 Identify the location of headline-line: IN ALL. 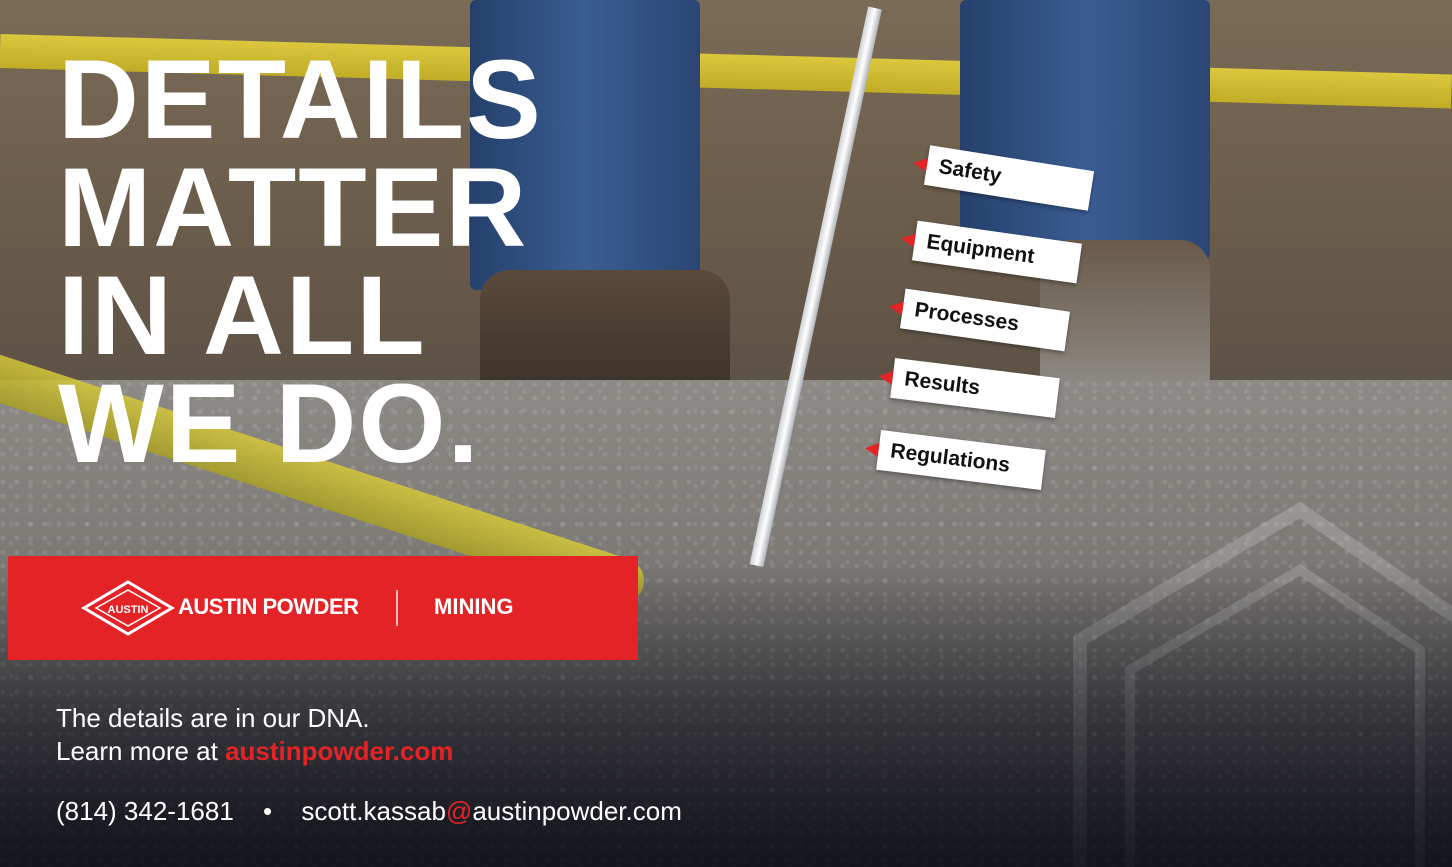
(242, 315).